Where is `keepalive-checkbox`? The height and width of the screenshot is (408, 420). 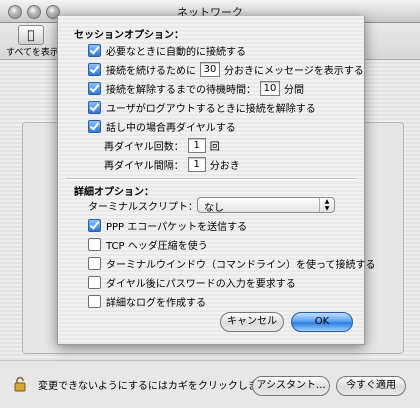
keepalive-checkbox is located at coordinates (94, 69).